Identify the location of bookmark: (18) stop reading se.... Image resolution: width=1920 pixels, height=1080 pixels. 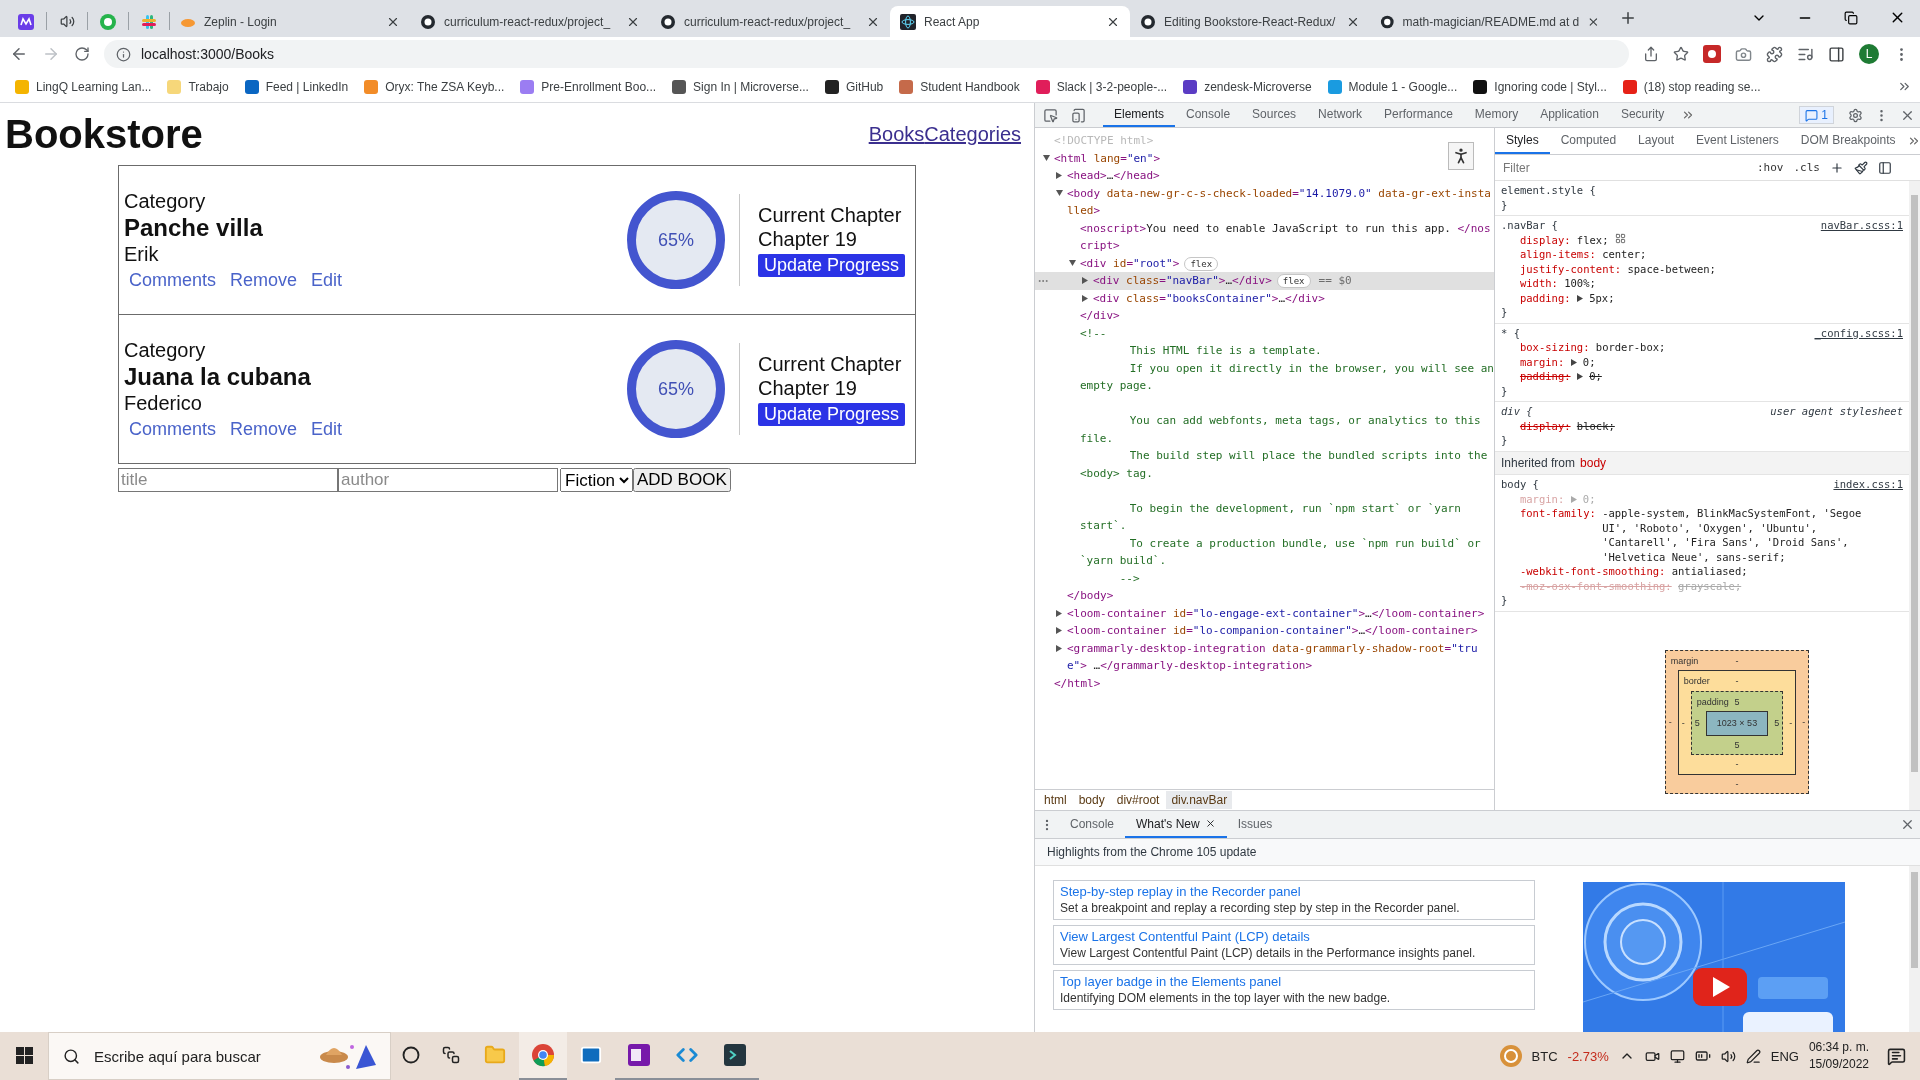
(1691, 86).